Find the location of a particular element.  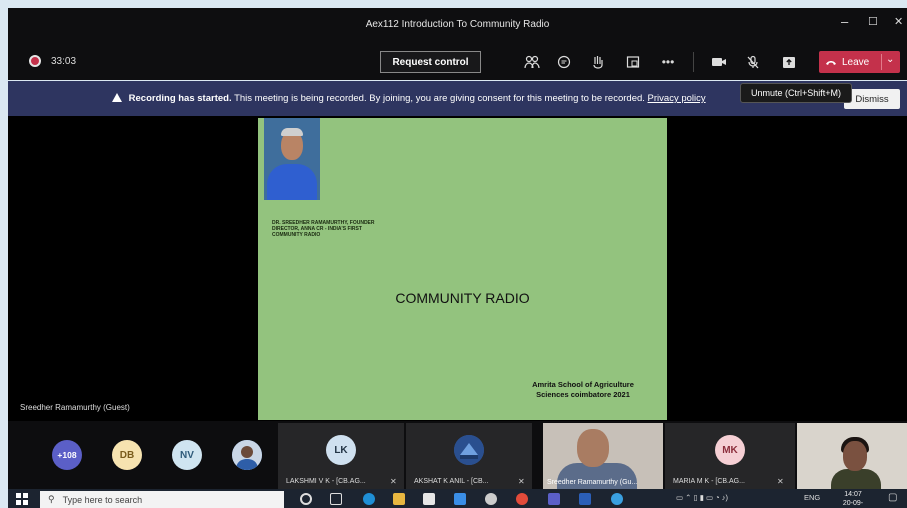

dropbox-icon is located at coordinates (460, 499).